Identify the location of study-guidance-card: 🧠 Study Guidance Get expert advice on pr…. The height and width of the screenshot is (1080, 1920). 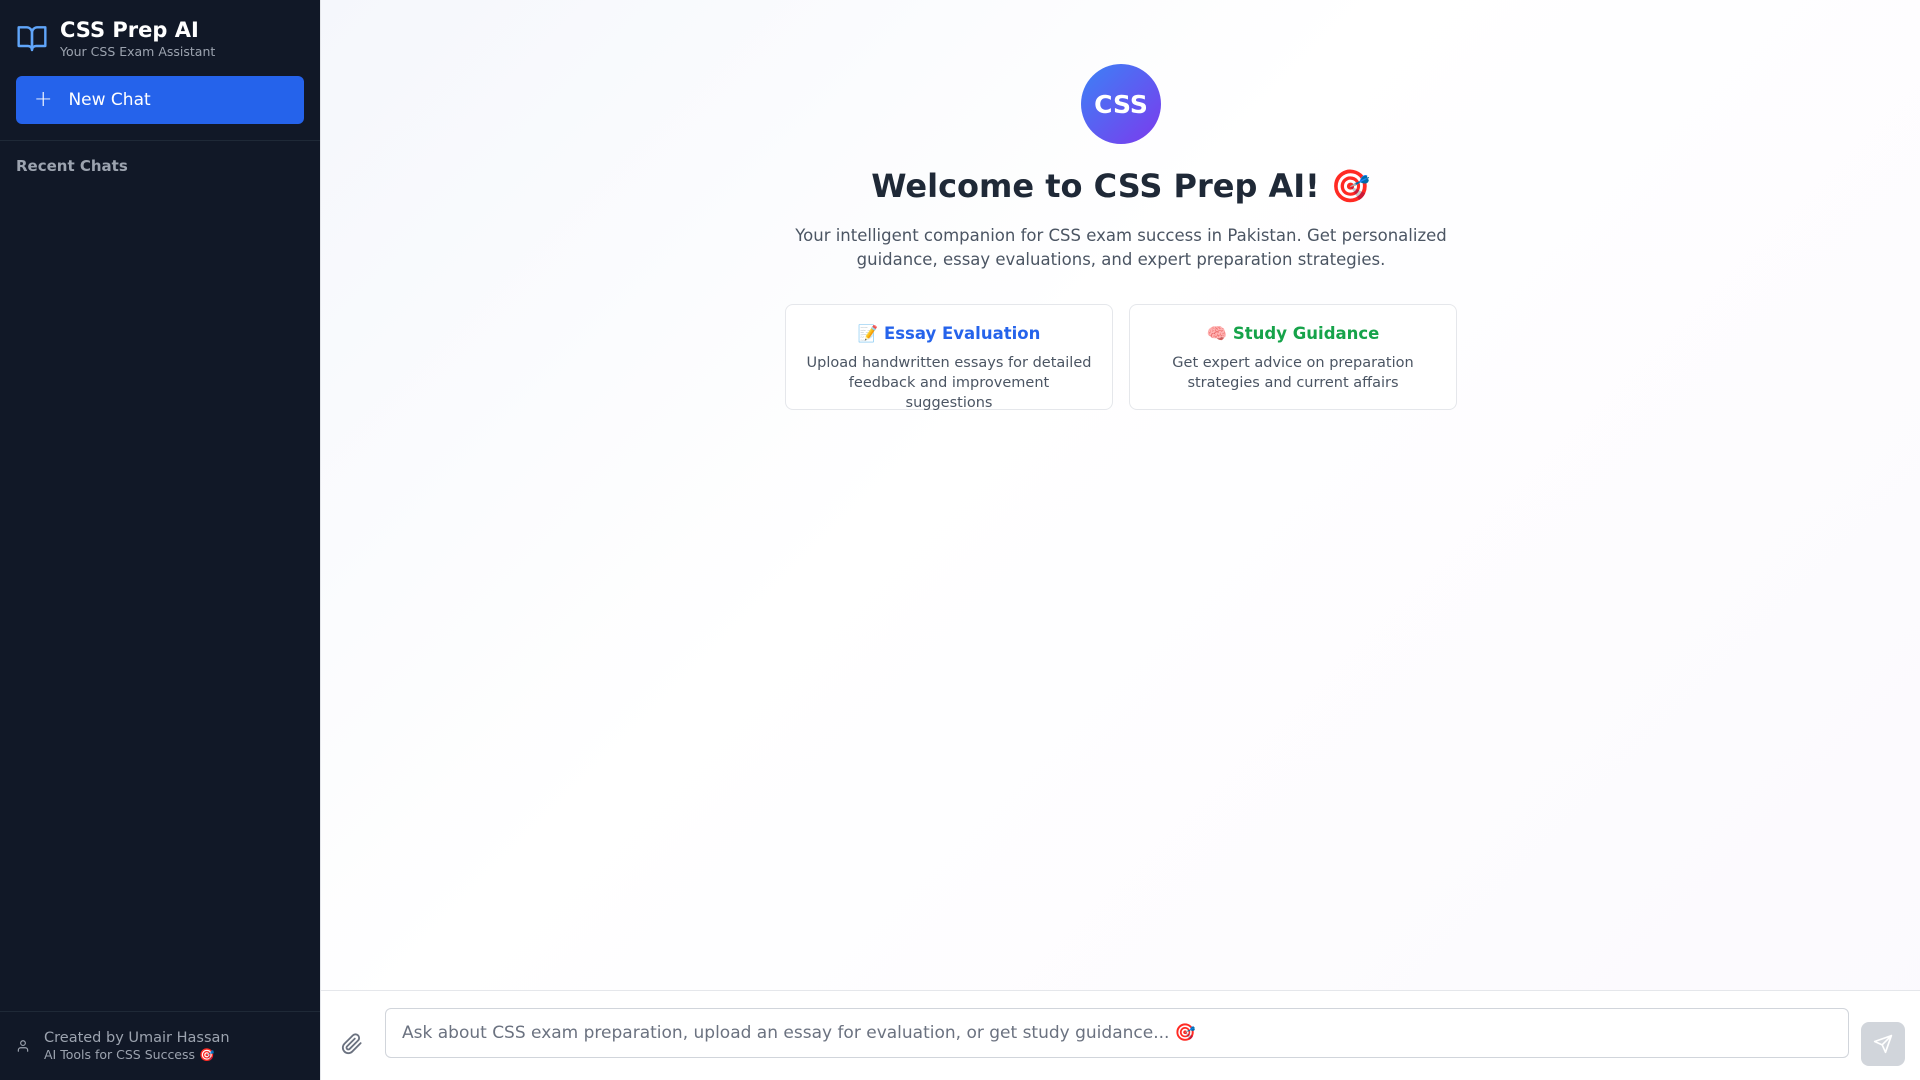
(1293, 357).